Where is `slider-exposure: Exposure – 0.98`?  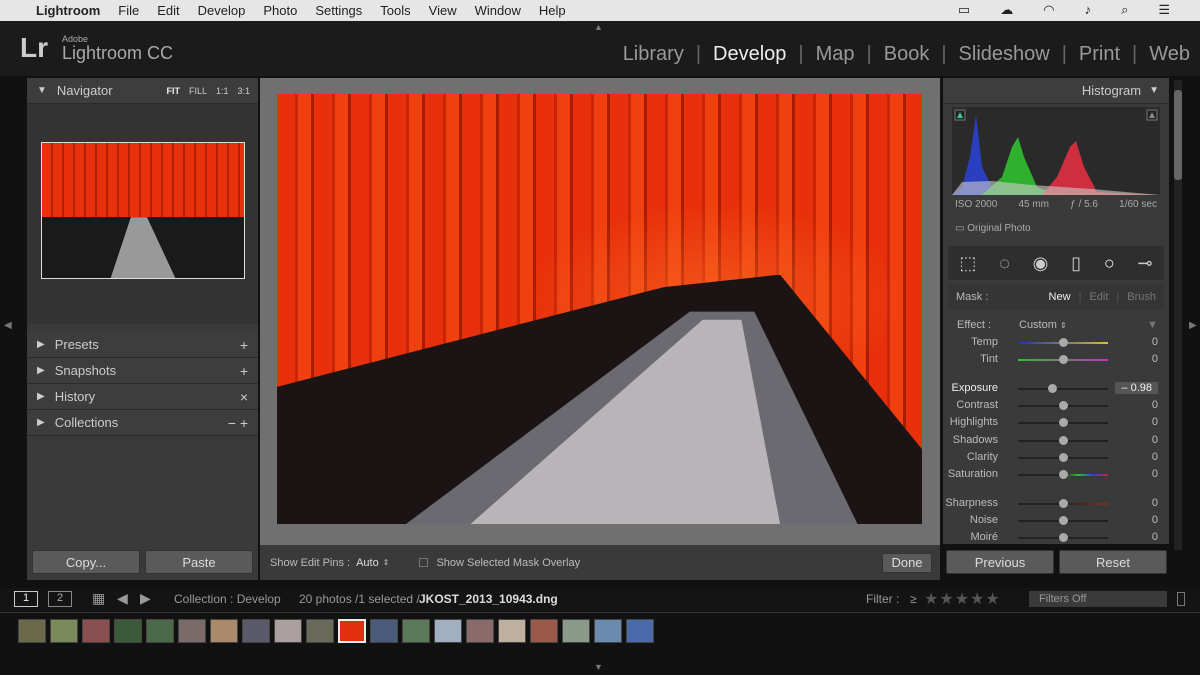
slider-exposure: Exposure – 0.98 is located at coordinates (1050, 388).